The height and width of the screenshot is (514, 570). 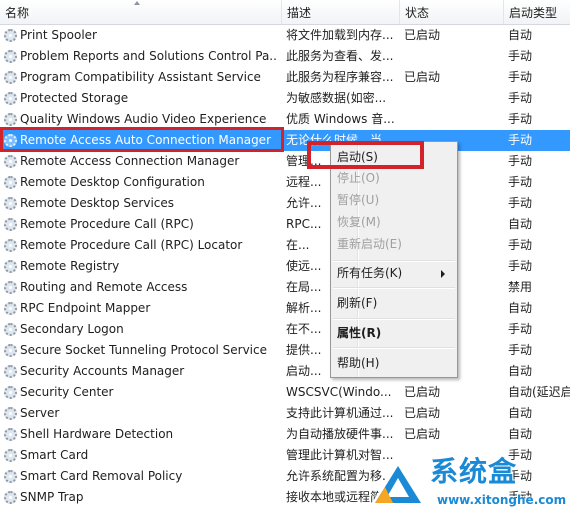 I want to click on service-name: Remote Access Connection Manager, so click(x=130, y=161).